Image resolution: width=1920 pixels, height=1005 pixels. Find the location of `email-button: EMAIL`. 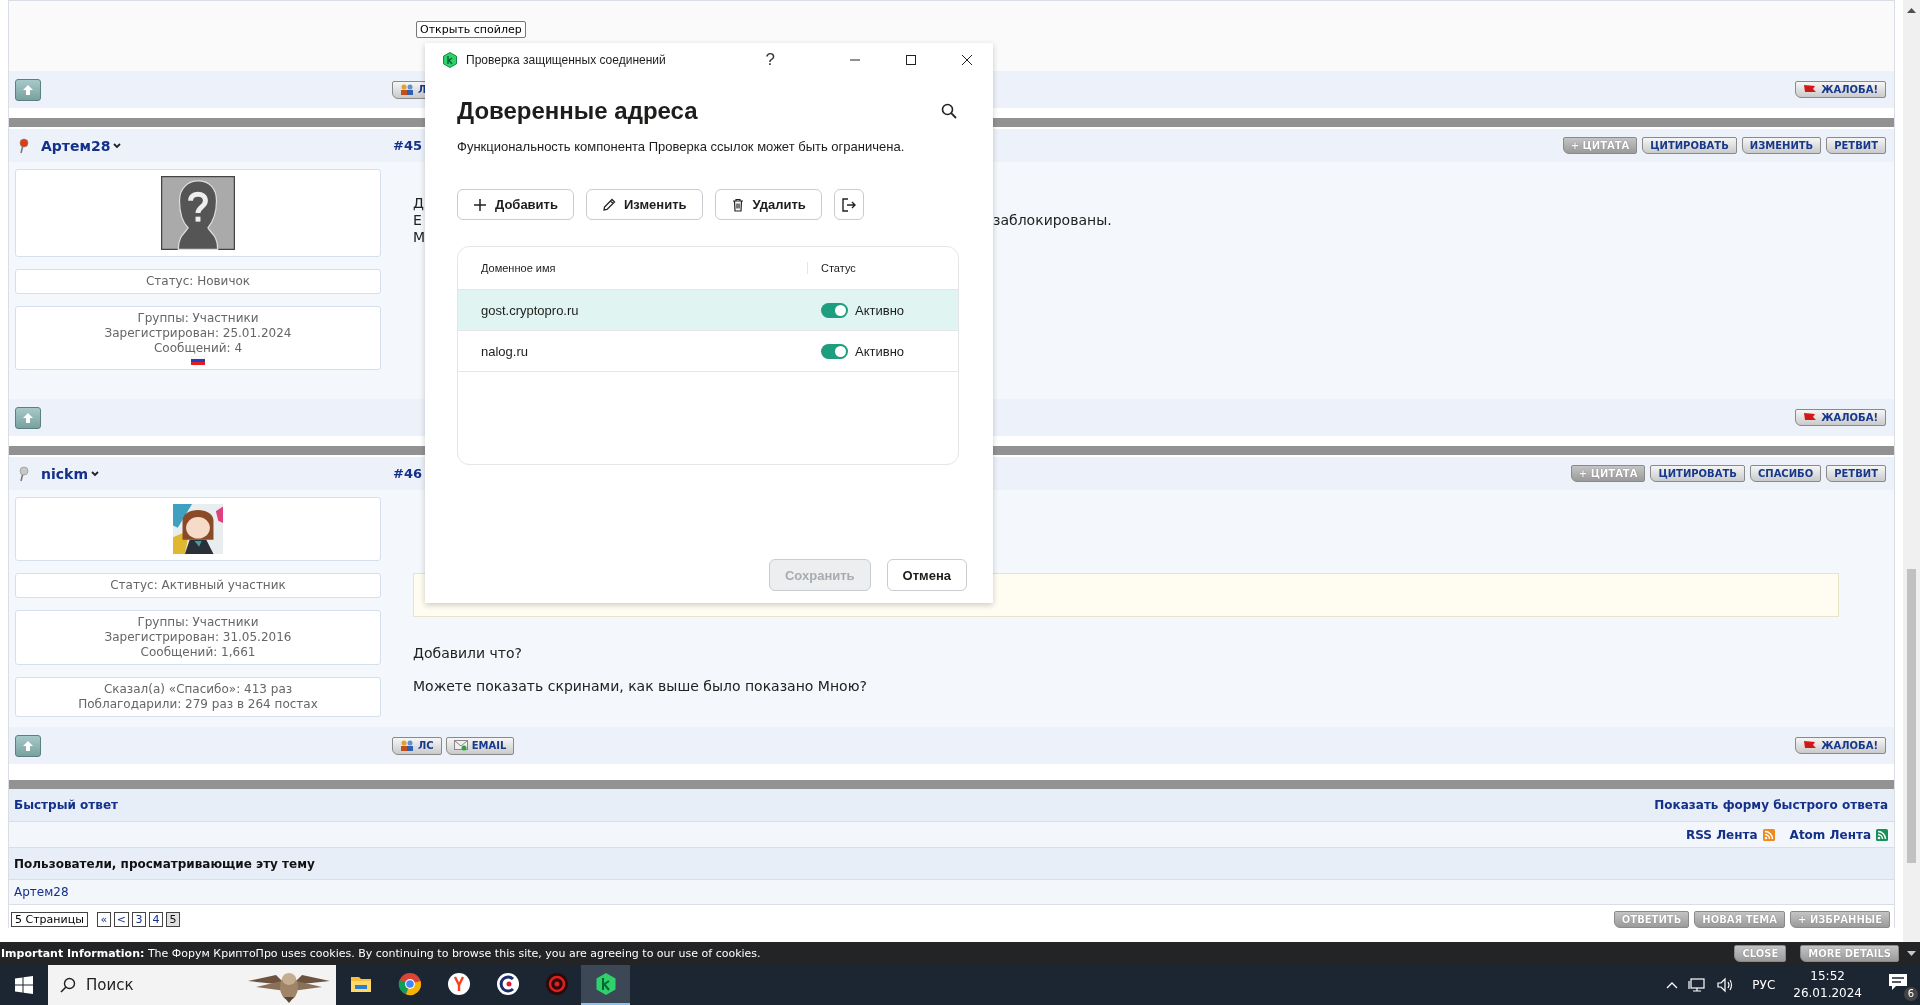

email-button: EMAIL is located at coordinates (480, 745).